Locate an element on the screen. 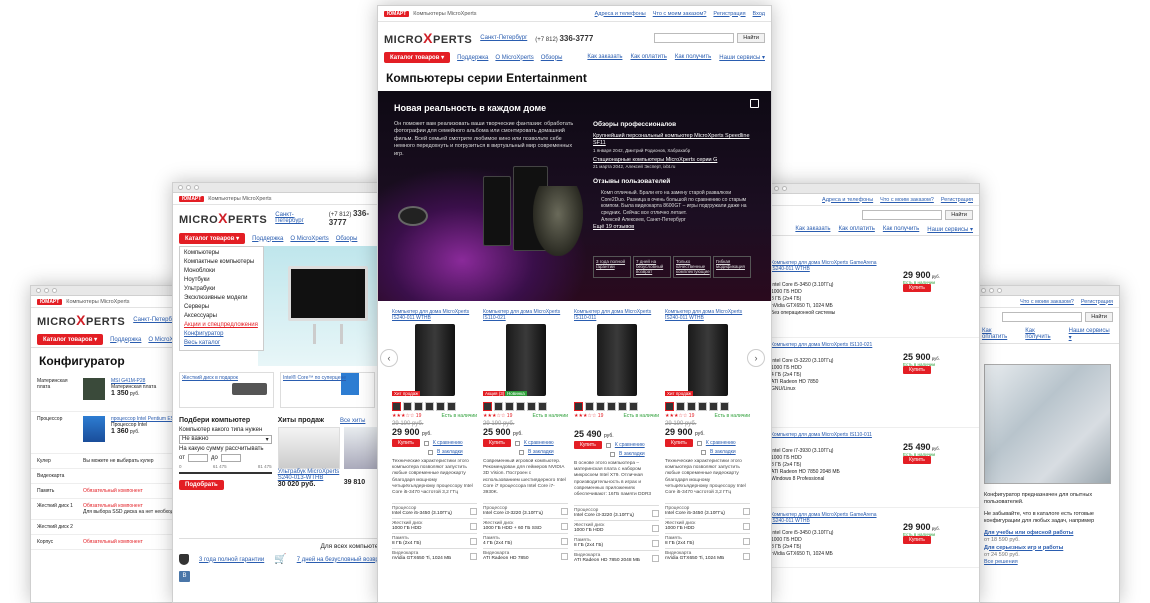 Image resolution: width=1150 pixels, height=603 pixels. spec-gpu: Видеокарта ATI Radeon HD 7850 is located at coordinates (525, 555).